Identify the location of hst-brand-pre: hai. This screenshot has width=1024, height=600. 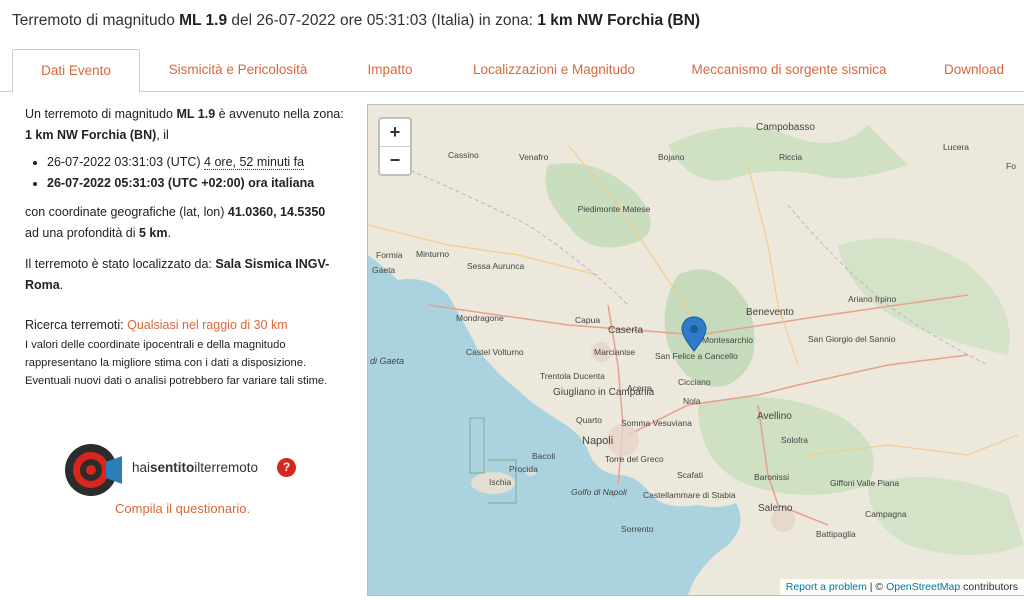
(141, 467).